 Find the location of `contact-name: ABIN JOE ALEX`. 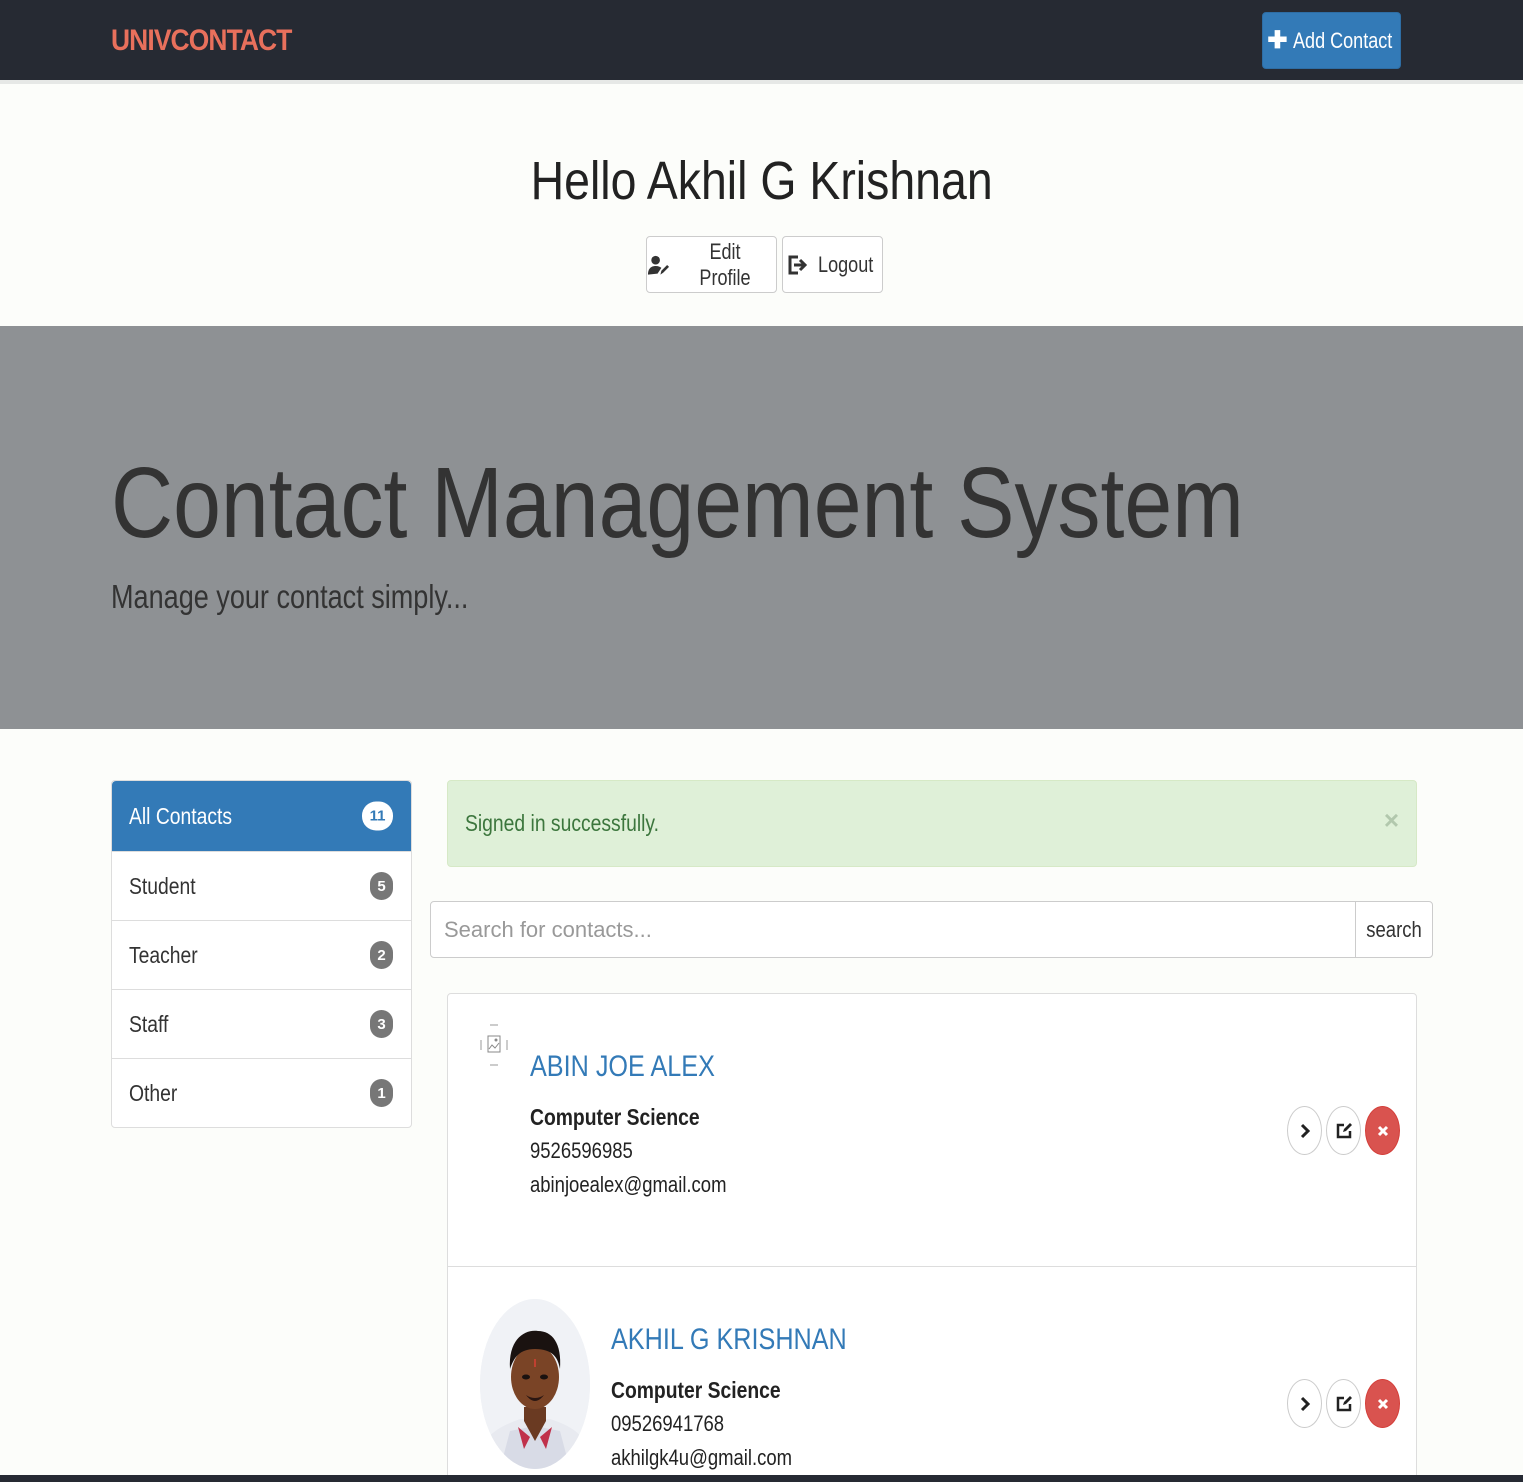

contact-name: ABIN JOE ALEX is located at coordinates (622, 1067).